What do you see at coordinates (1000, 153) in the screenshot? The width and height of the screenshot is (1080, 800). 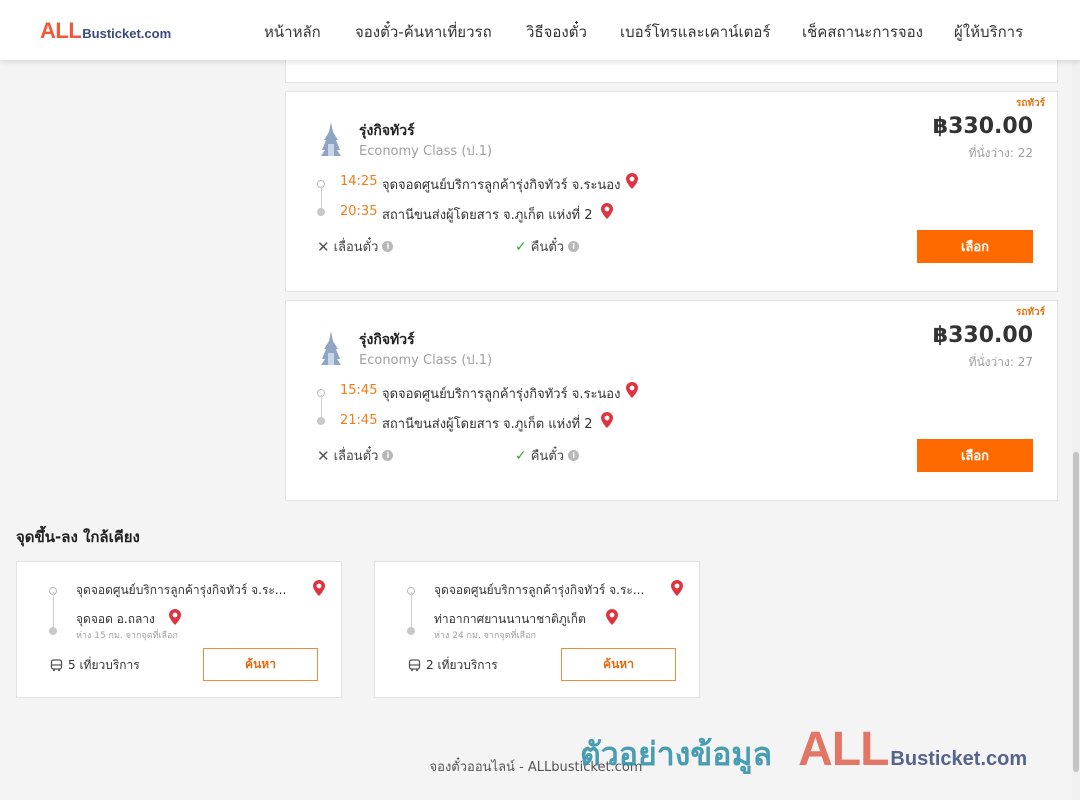 I see `seats-available: ที่นั่งว่าง: 22` at bounding box center [1000, 153].